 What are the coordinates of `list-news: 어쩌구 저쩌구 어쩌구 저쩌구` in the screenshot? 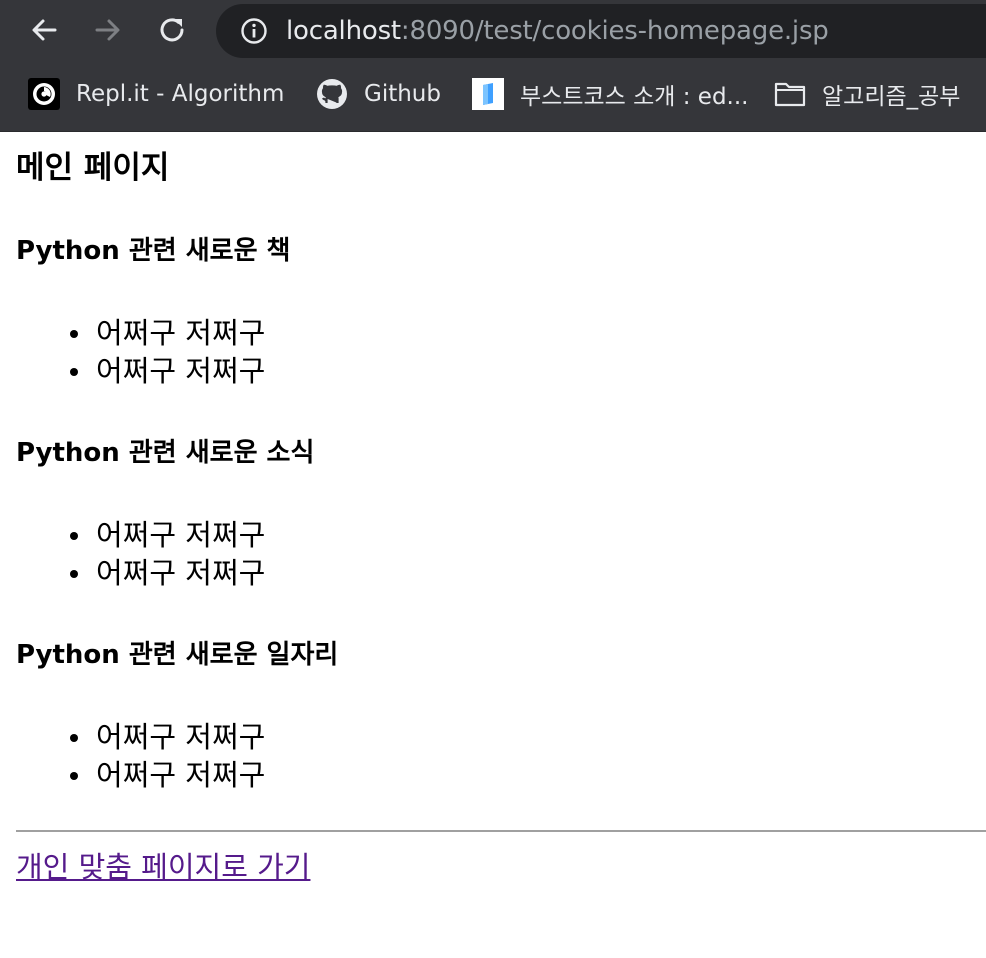 It's located at (132, 554).